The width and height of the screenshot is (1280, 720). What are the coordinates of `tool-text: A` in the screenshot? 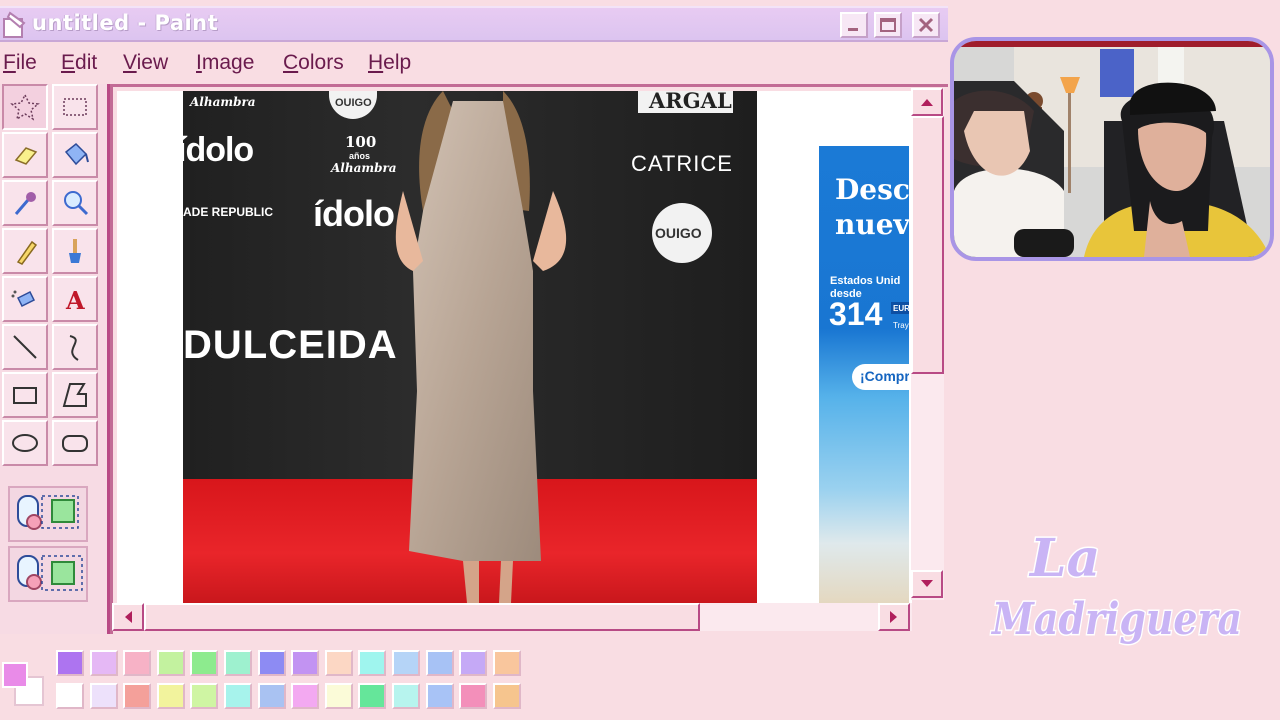 It's located at (75, 299).